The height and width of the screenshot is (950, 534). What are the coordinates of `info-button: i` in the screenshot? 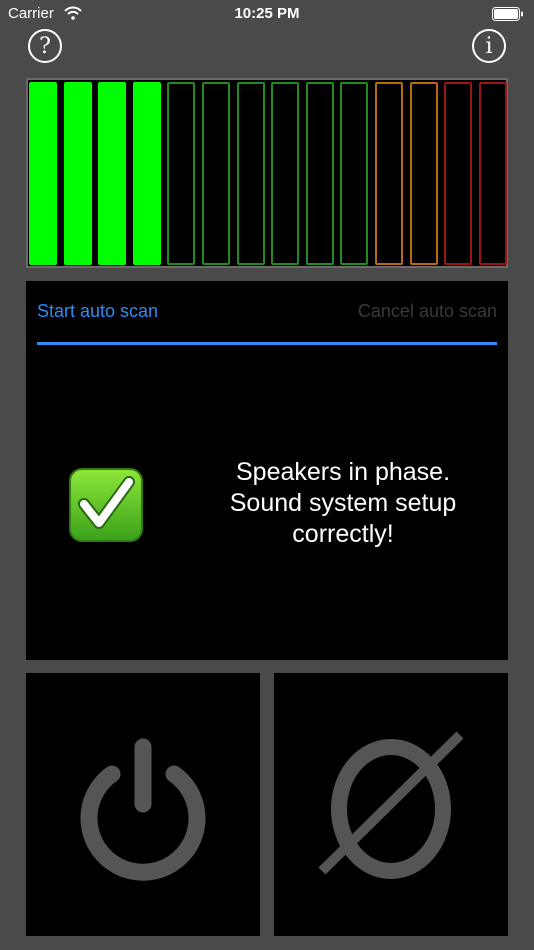 It's located at (489, 46).